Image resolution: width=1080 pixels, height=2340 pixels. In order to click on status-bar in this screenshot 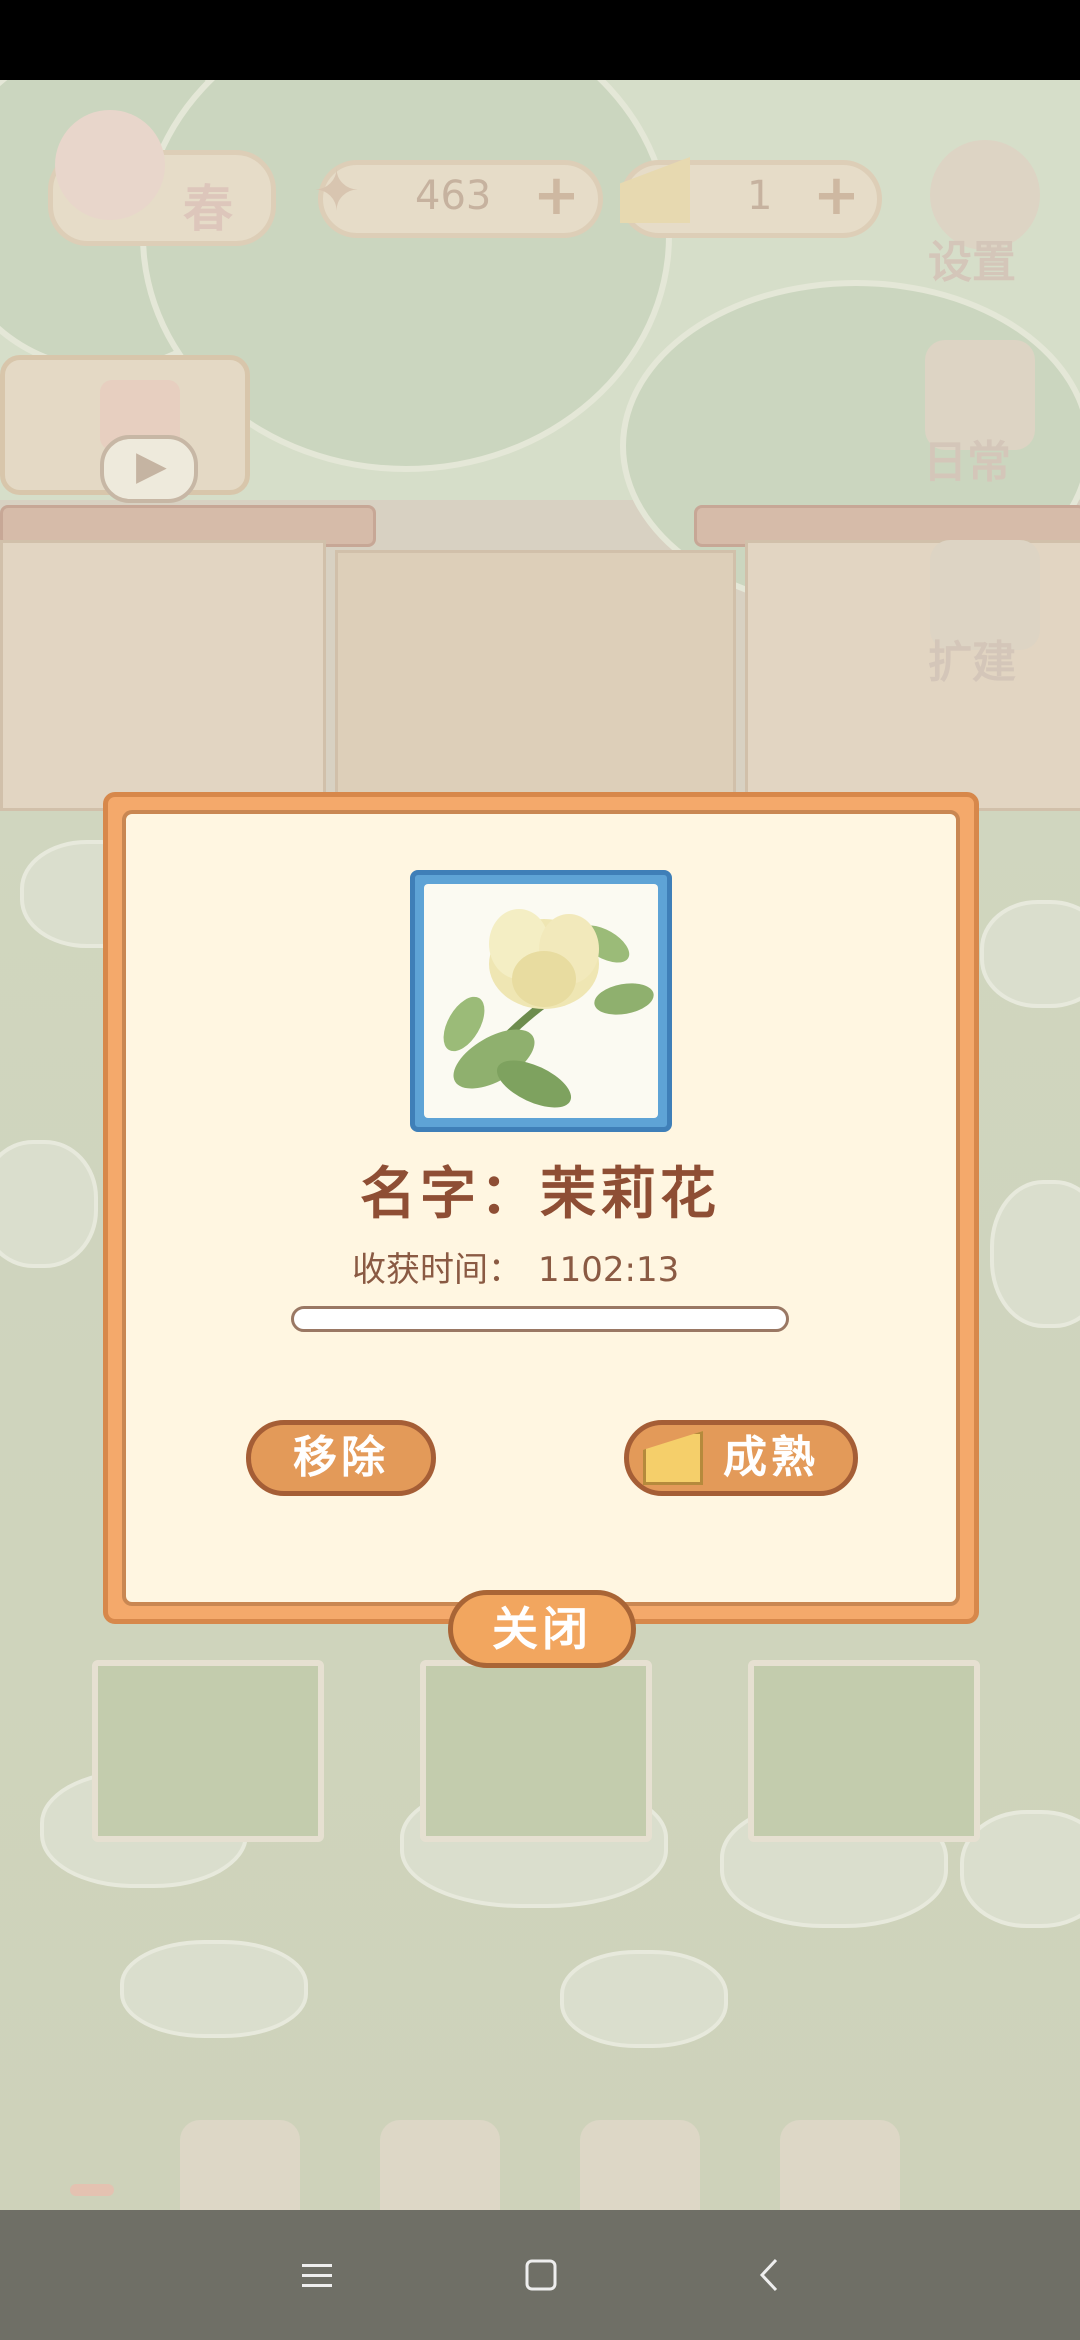, I will do `click(540, 40)`.